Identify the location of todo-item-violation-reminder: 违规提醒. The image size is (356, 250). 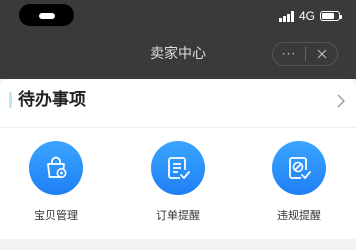
(299, 186).